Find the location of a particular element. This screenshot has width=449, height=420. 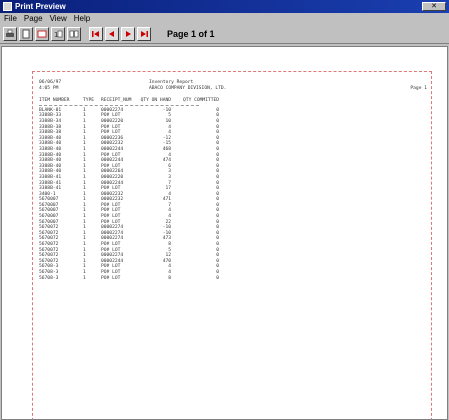

menu-page: Page is located at coordinates (33, 18).